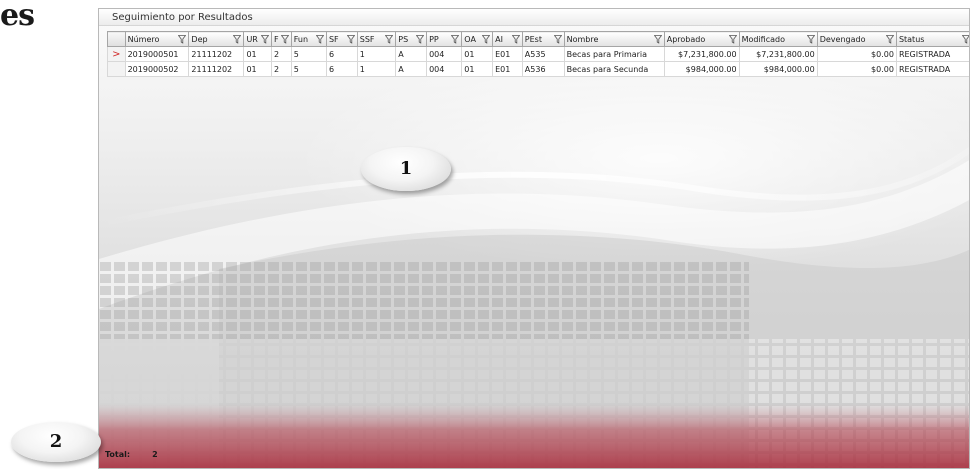 The height and width of the screenshot is (469, 970). Describe the element at coordinates (534, 17) in the screenshot. I see `window-title: Seguimiento por Resultados` at that location.